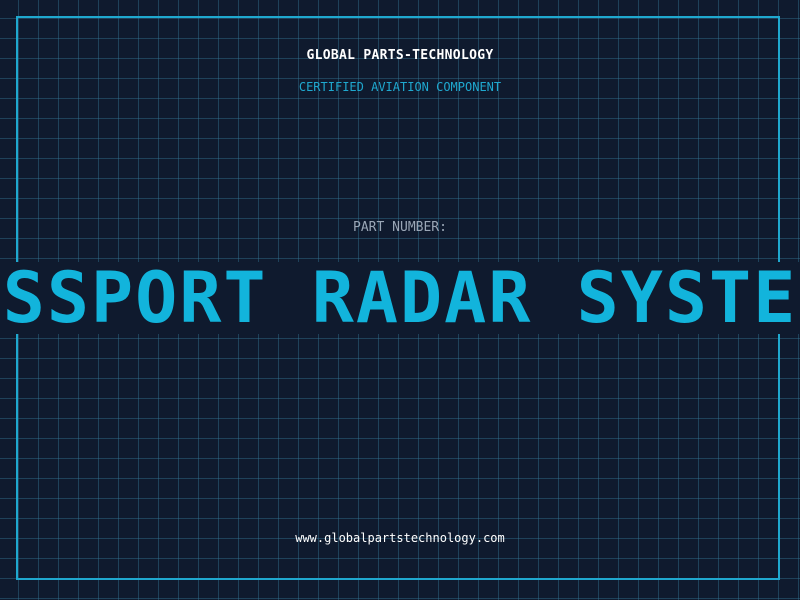 The image size is (800, 600). What do you see at coordinates (400, 55) in the screenshot?
I see `company-name: GLOBAL PARTS-TECHNOLOGY` at bounding box center [400, 55].